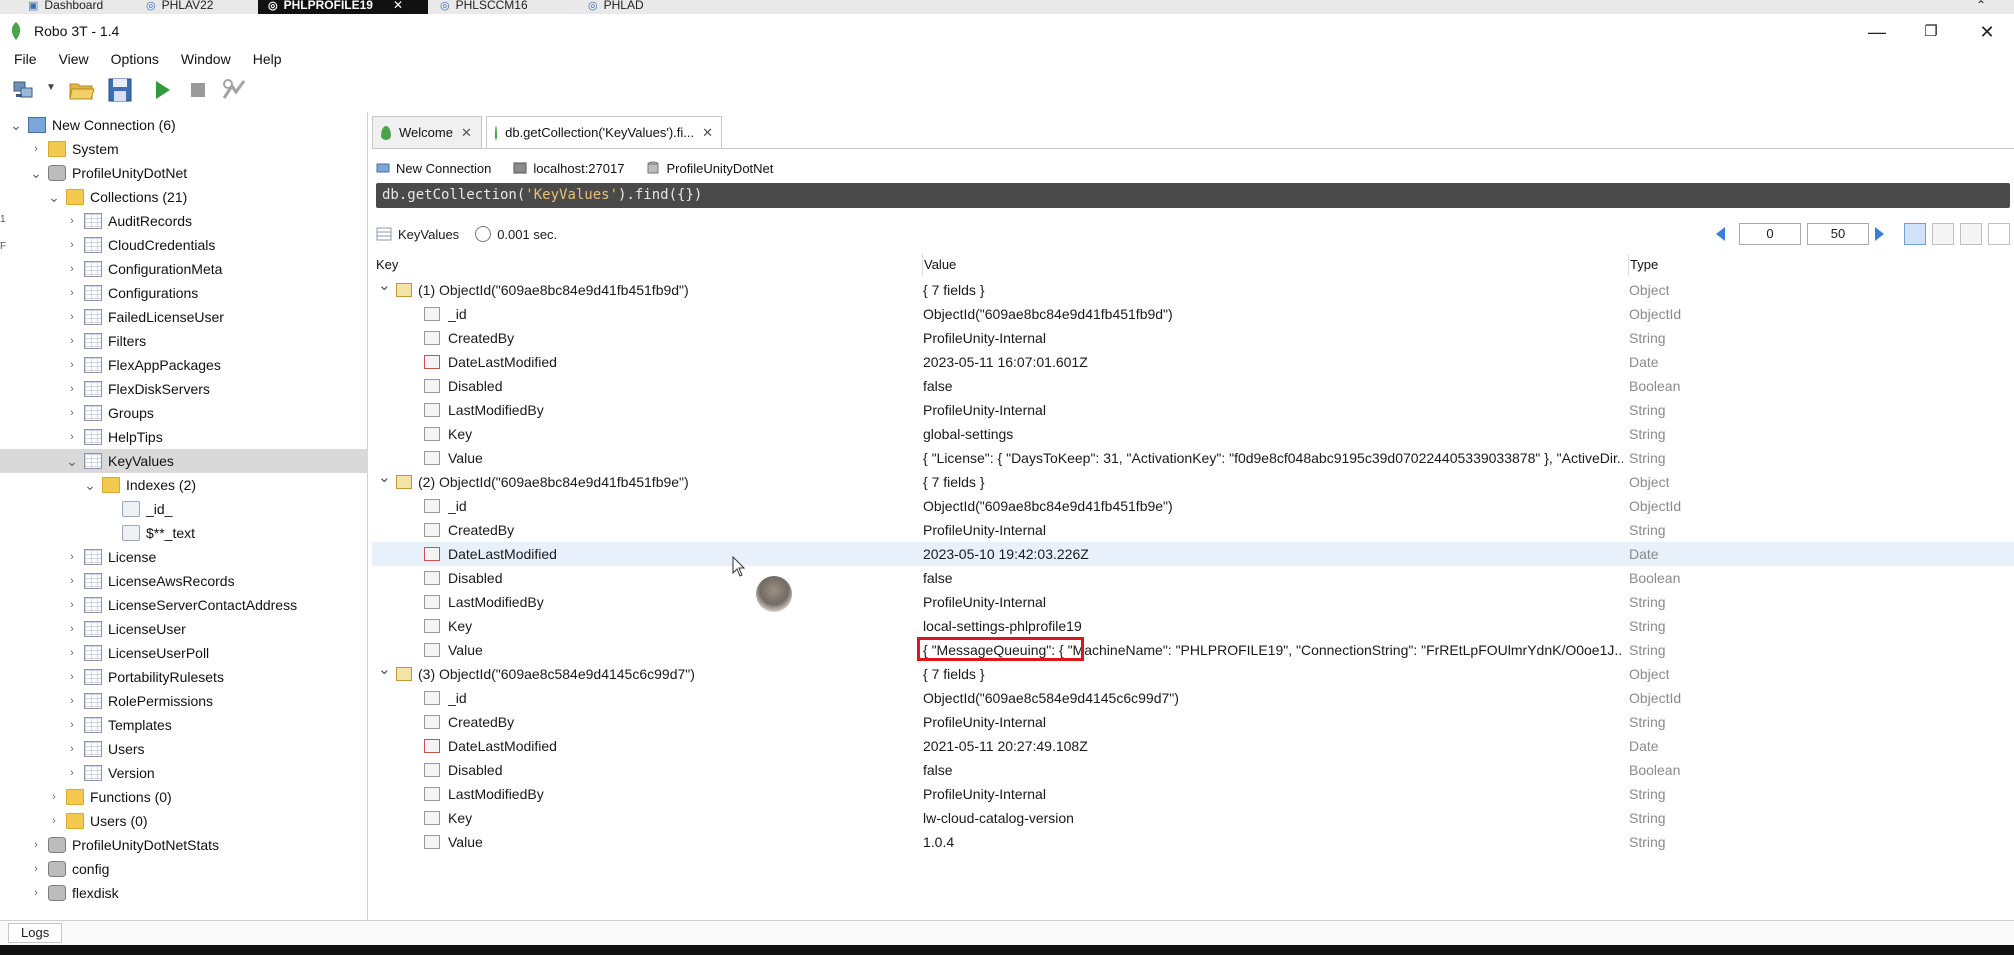  Describe the element at coordinates (184, 797) in the screenshot. I see `tree-item: › Functions (0)` at that location.